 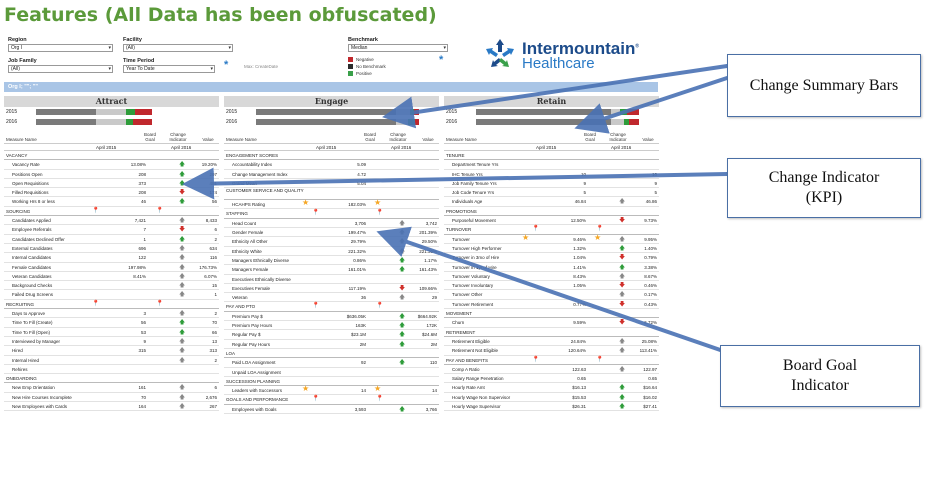 What do you see at coordinates (331, 165) in the screenshot?
I see `table-row: Accountability Index 5.09` at bounding box center [331, 165].